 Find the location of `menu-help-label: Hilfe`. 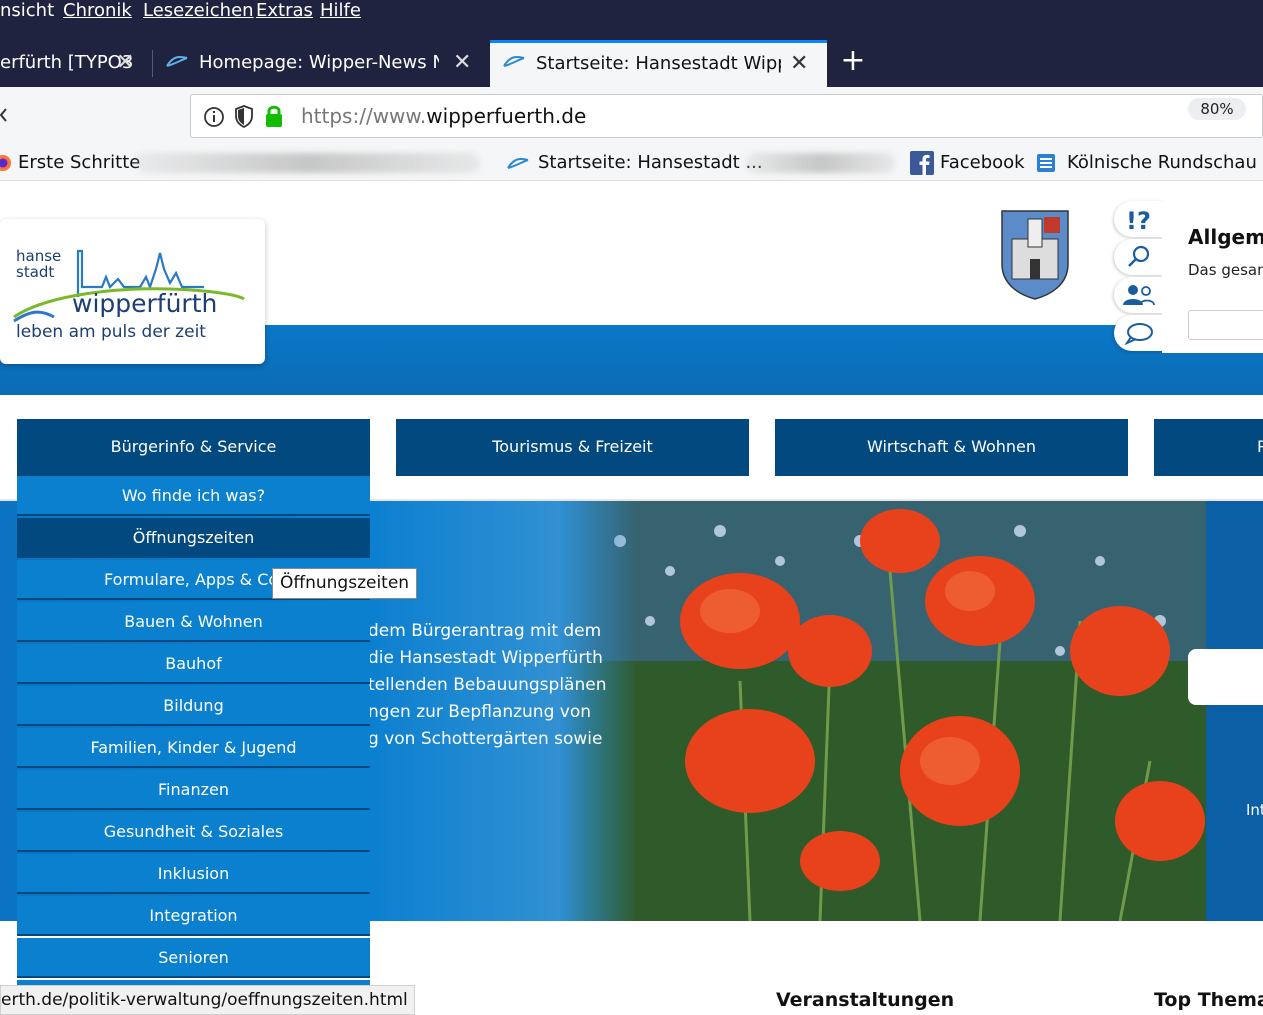

menu-help-label: Hilfe is located at coordinates (340, 10).